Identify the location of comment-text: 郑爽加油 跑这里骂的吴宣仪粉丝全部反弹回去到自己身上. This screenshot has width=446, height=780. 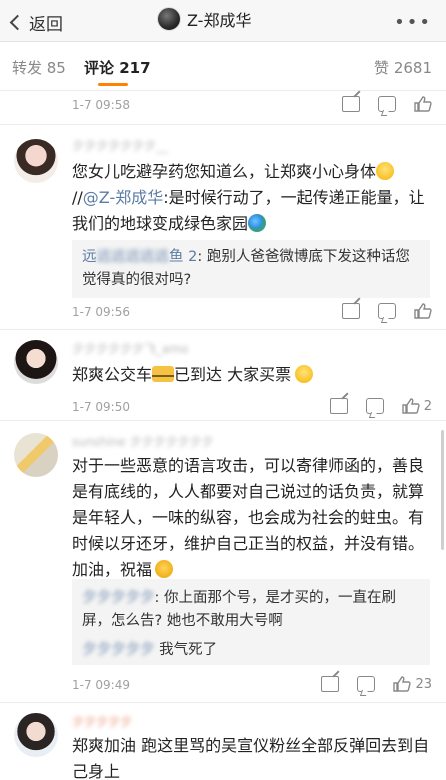
(252, 756).